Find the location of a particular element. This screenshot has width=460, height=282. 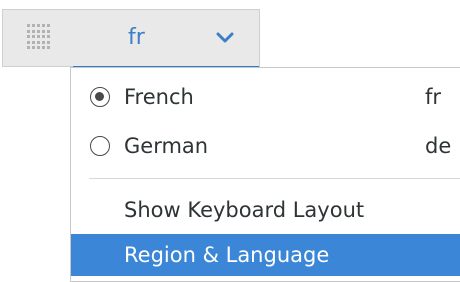

radio-unselected-icon is located at coordinates (100, 146).